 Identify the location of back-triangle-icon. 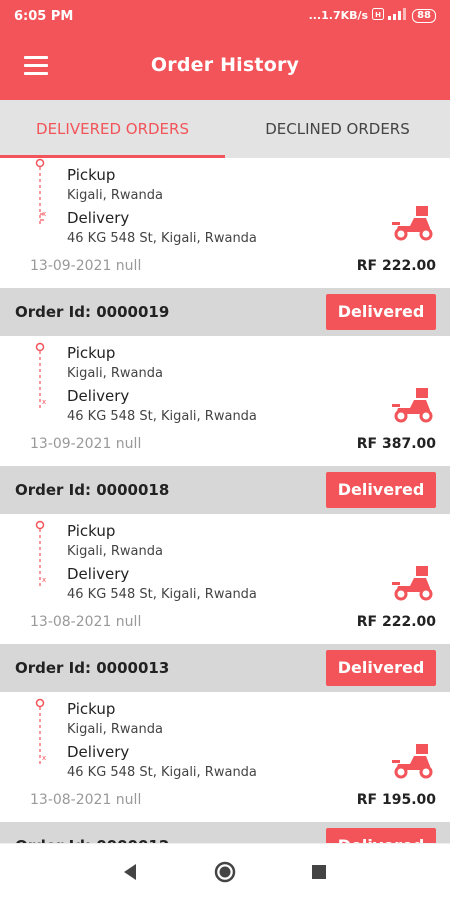
(130, 872).